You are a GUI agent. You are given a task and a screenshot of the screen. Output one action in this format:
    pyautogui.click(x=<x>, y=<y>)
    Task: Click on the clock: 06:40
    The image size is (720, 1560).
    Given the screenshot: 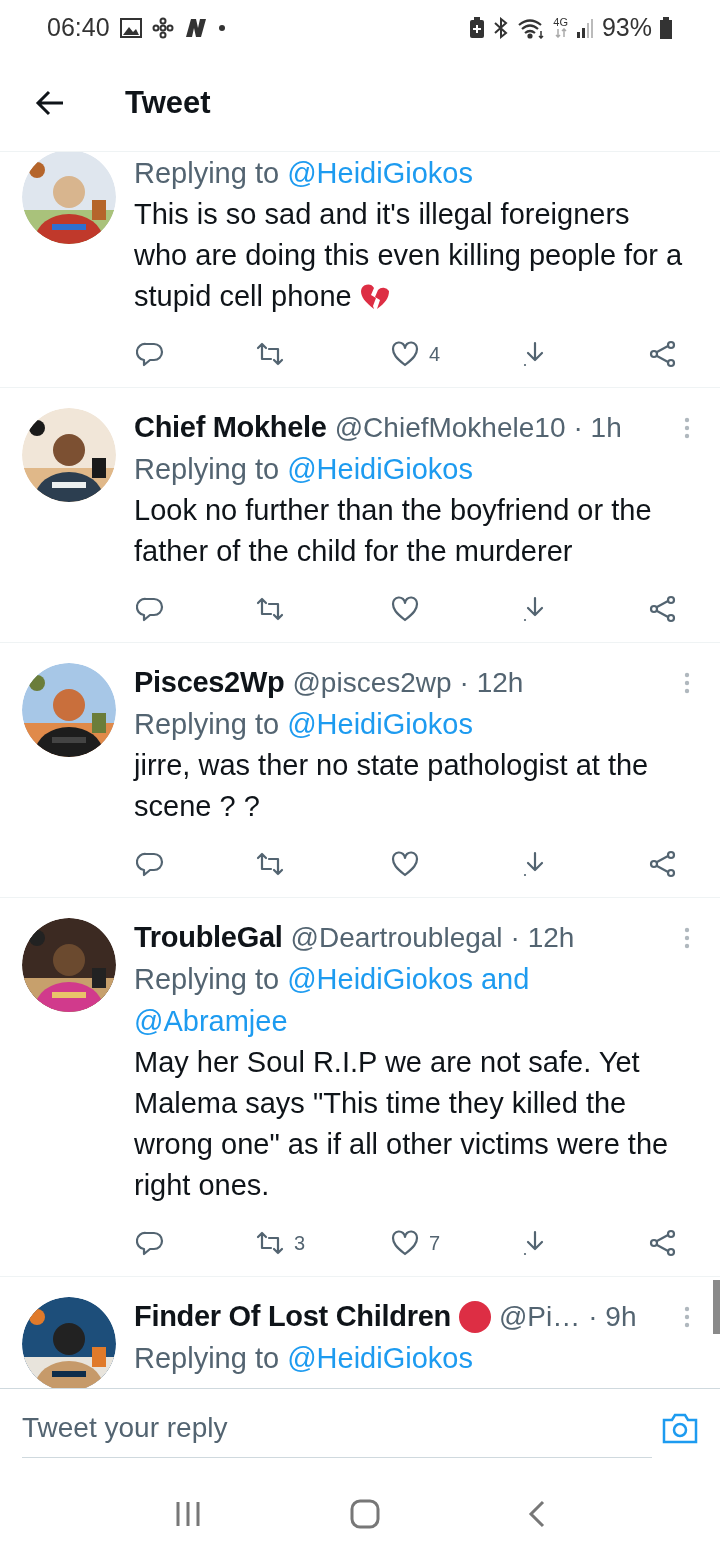 What is the action you would take?
    pyautogui.click(x=78, y=27)
    